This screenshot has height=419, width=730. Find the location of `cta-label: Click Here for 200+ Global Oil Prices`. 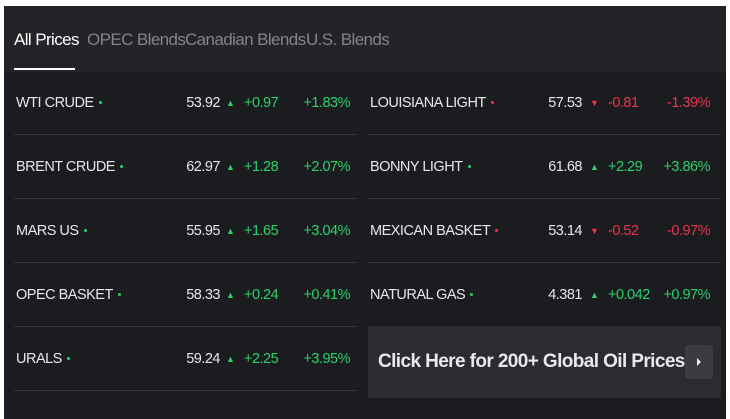

cta-label: Click Here for 200+ Global Oil Prices is located at coordinates (531, 361).